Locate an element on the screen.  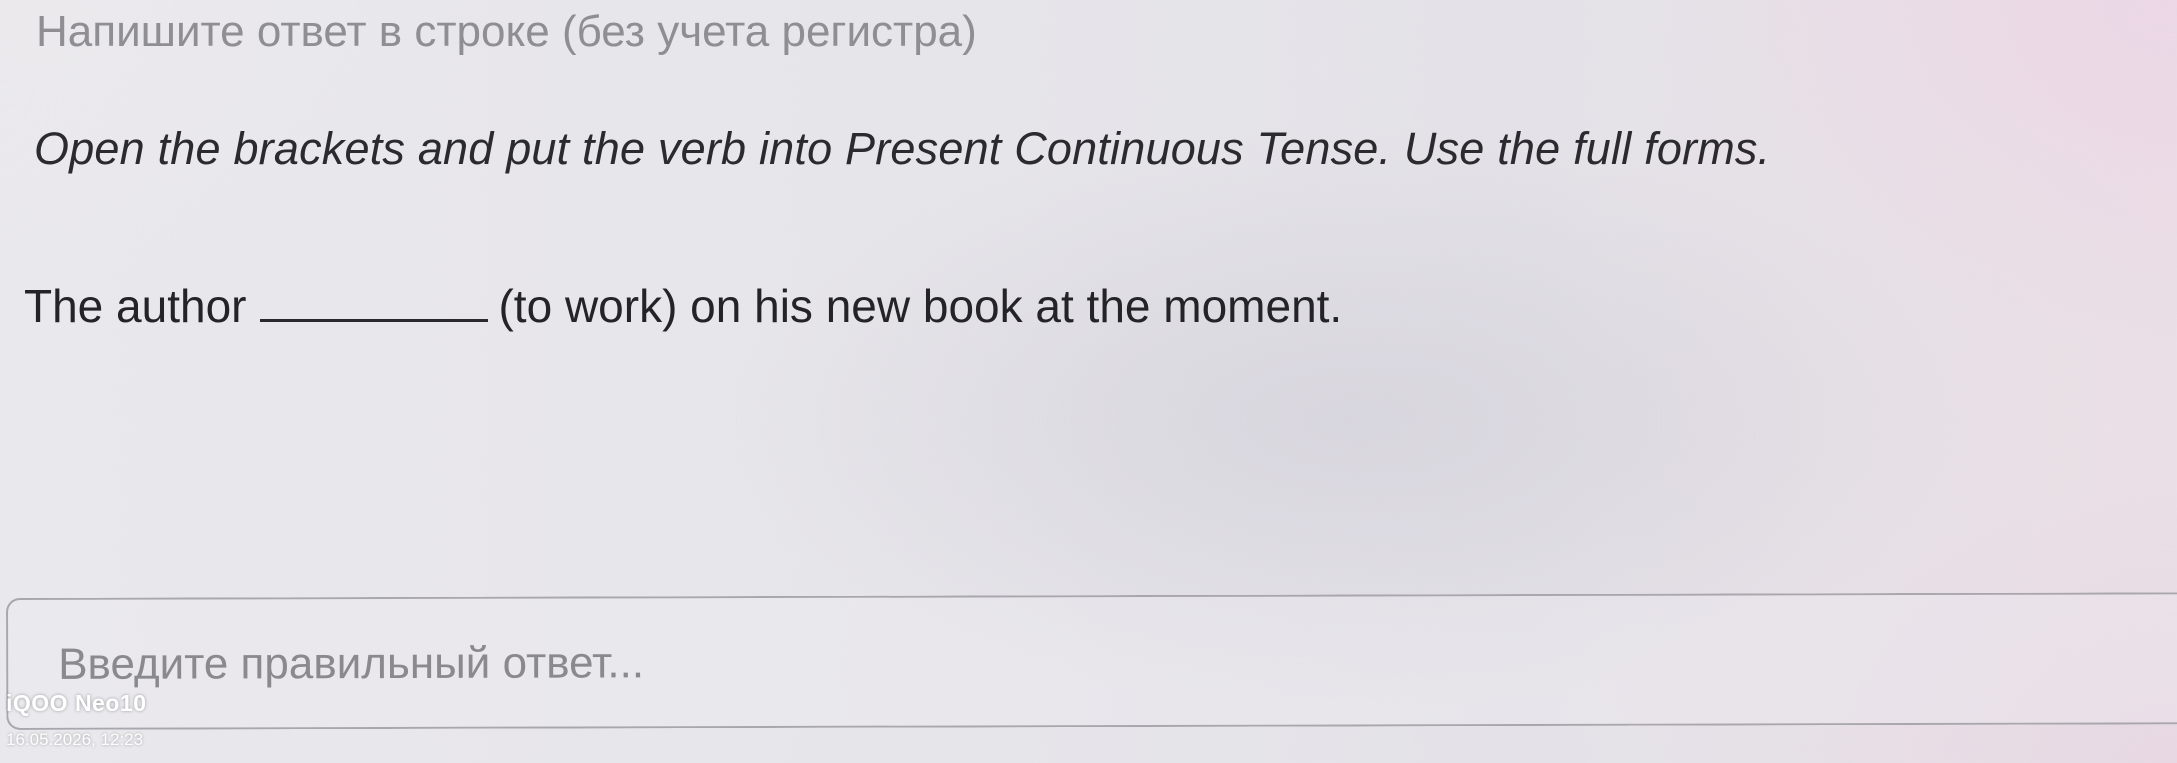
answer-input is located at coordinates (758, 663).